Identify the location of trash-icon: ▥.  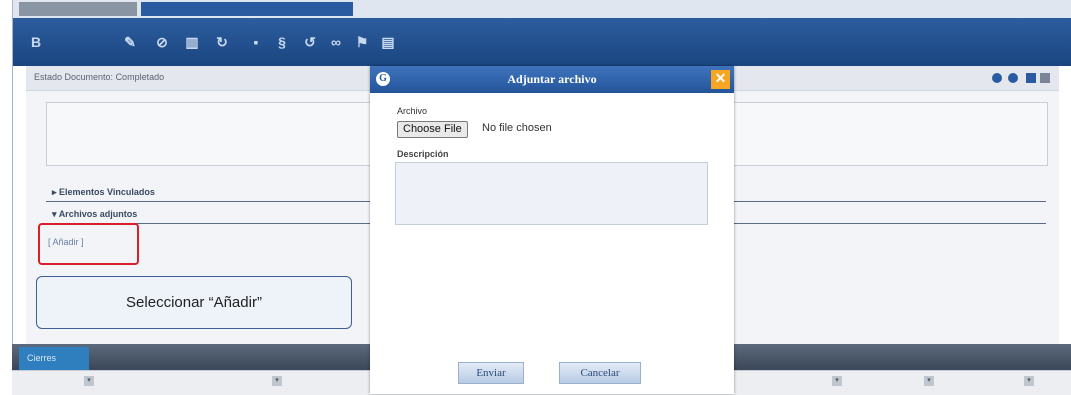
(192, 42).